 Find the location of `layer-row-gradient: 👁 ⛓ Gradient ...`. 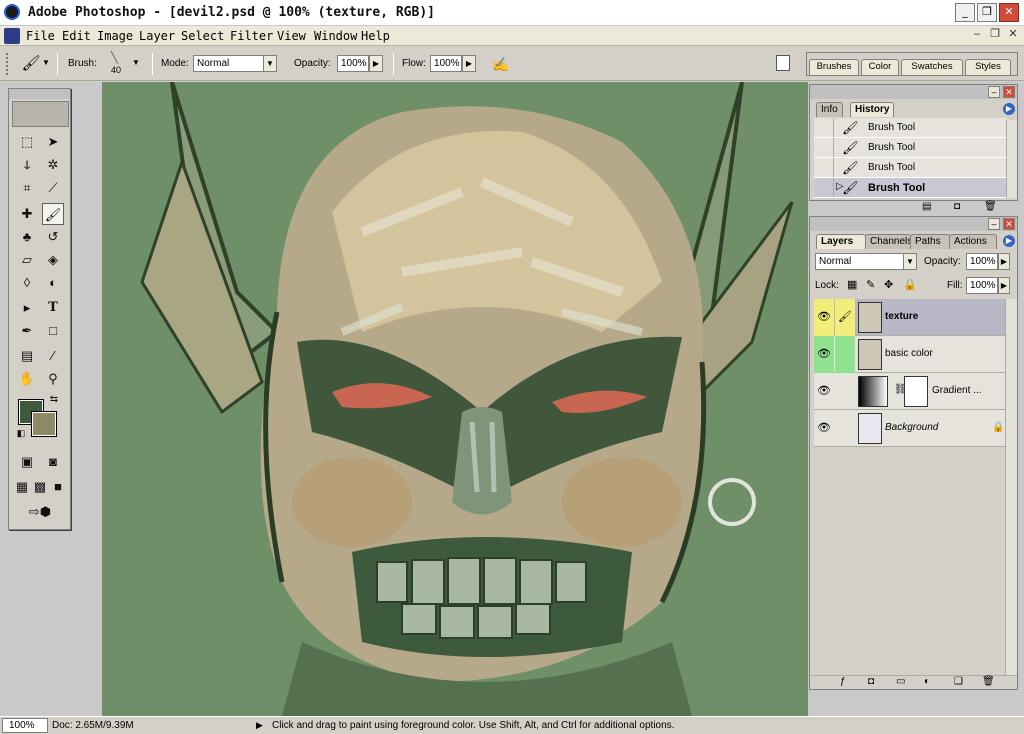

layer-row-gradient: 👁 ⛓ Gradient ... is located at coordinates (909, 391).